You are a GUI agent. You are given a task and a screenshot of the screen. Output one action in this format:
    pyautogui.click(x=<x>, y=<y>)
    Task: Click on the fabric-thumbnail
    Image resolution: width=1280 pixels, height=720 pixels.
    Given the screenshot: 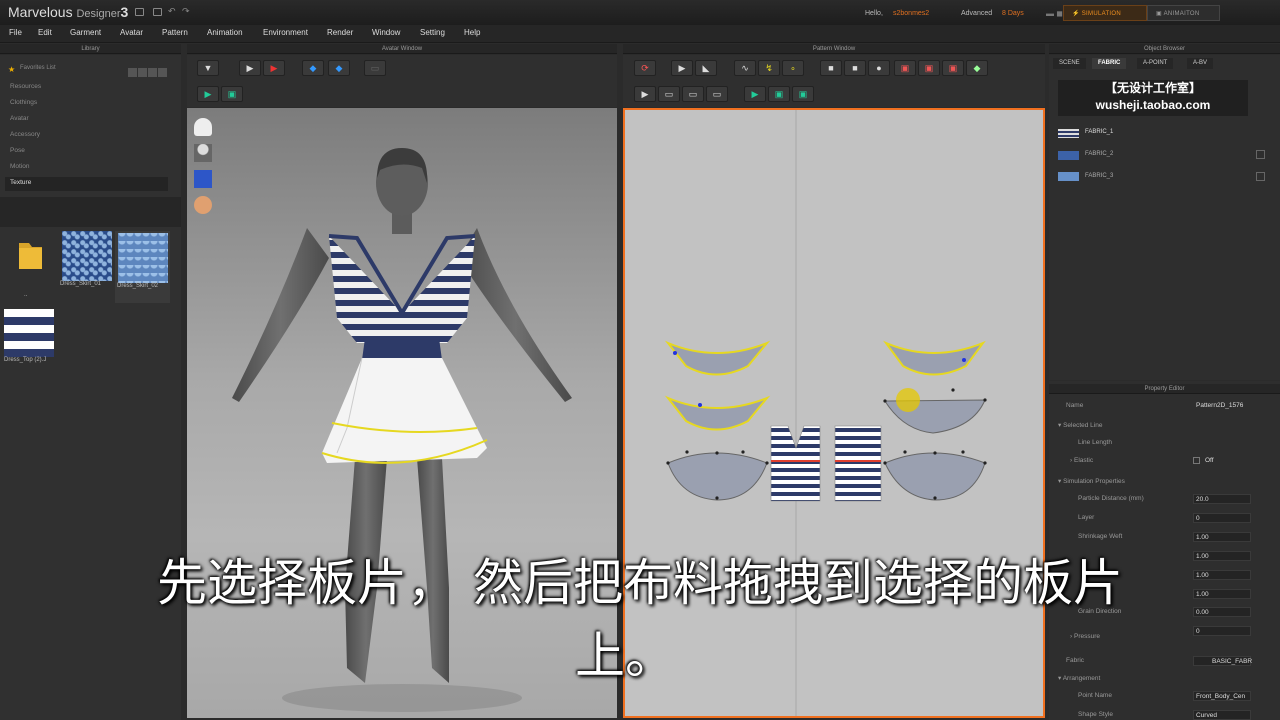 What is the action you would take?
    pyautogui.click(x=87, y=256)
    